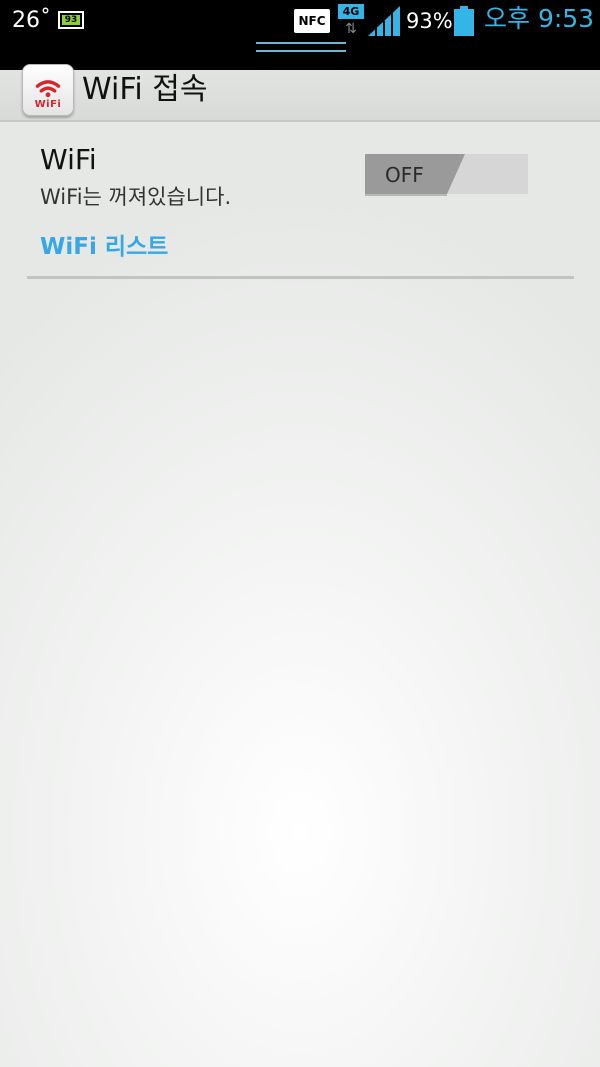 The height and width of the screenshot is (1067, 600). Describe the element at coordinates (300, 277) in the screenshot. I see `section-divider` at that location.